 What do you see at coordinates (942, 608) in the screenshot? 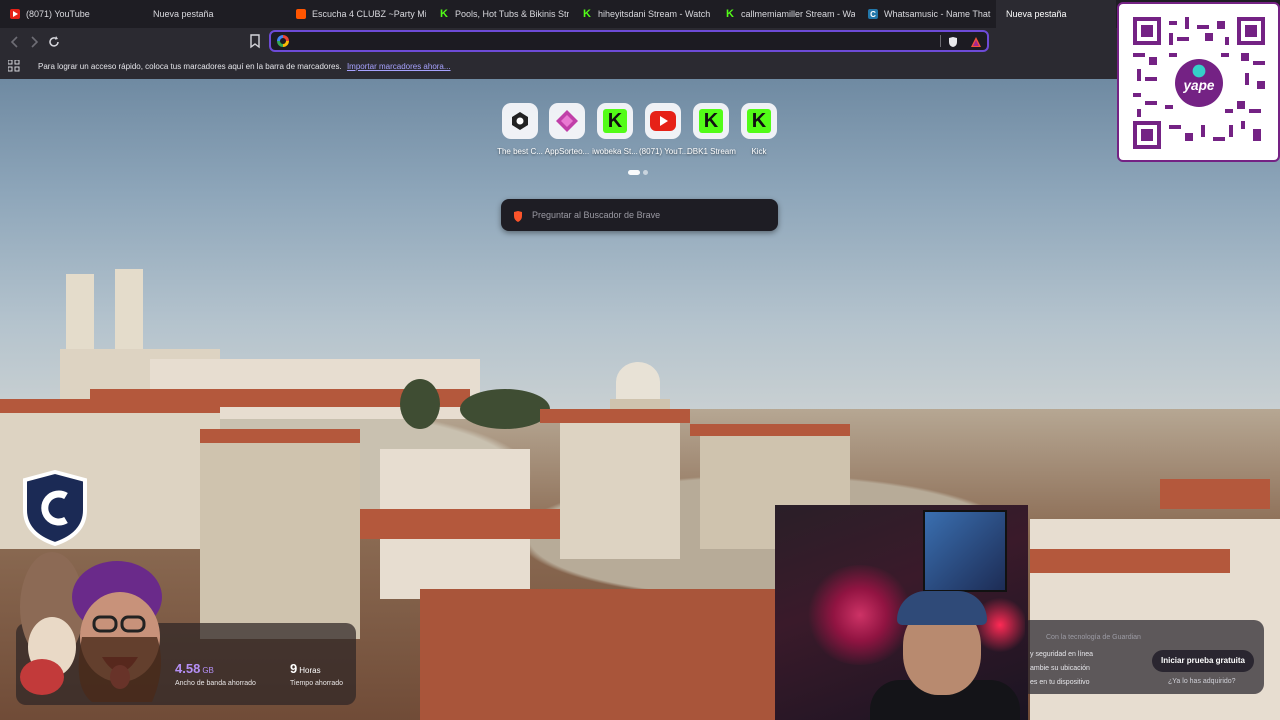
I see `streamer-cap` at bounding box center [942, 608].